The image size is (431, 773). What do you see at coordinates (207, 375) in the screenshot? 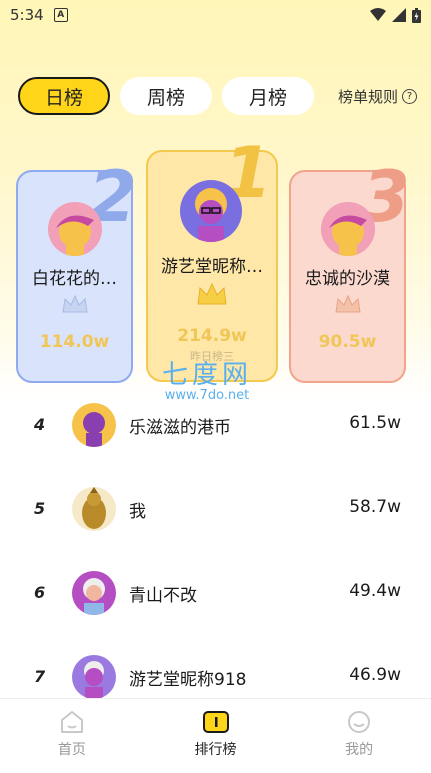
I see `watermark-title: 七度网` at bounding box center [207, 375].